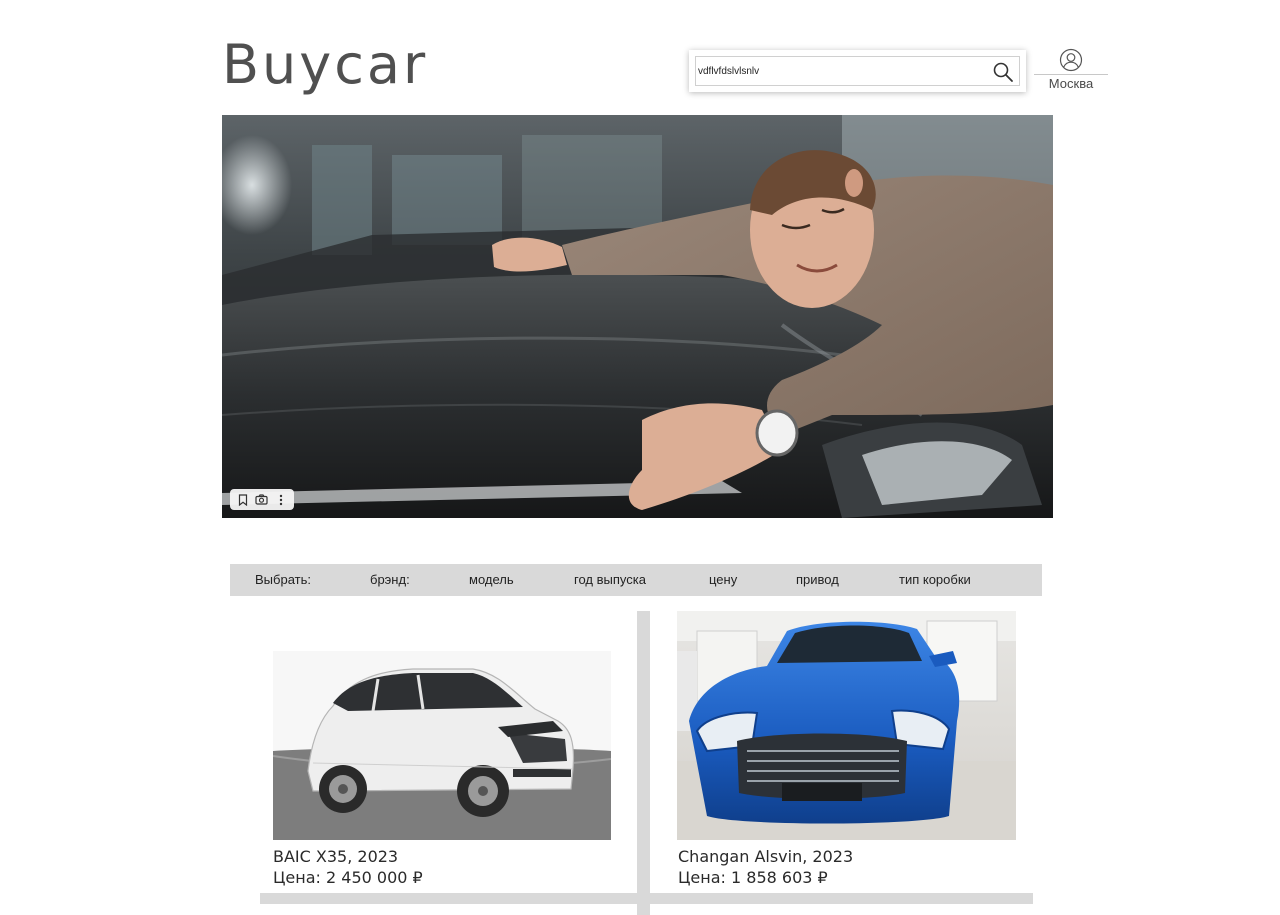 The image size is (1280, 915). Describe the element at coordinates (325, 65) in the screenshot. I see `site-logo: Buycar` at that location.